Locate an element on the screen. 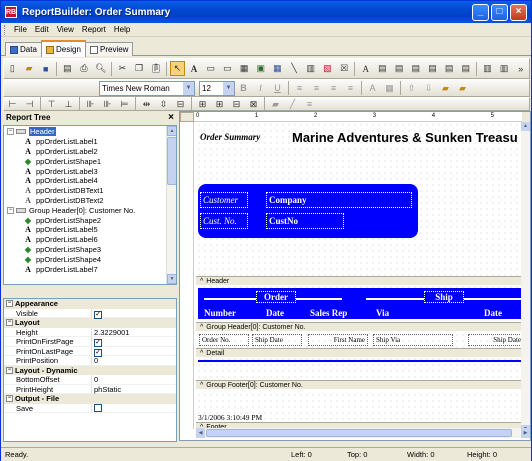 The width and height of the screenshot is (532, 461). scroll-up-icon: ▲ is located at coordinates (525, 126).